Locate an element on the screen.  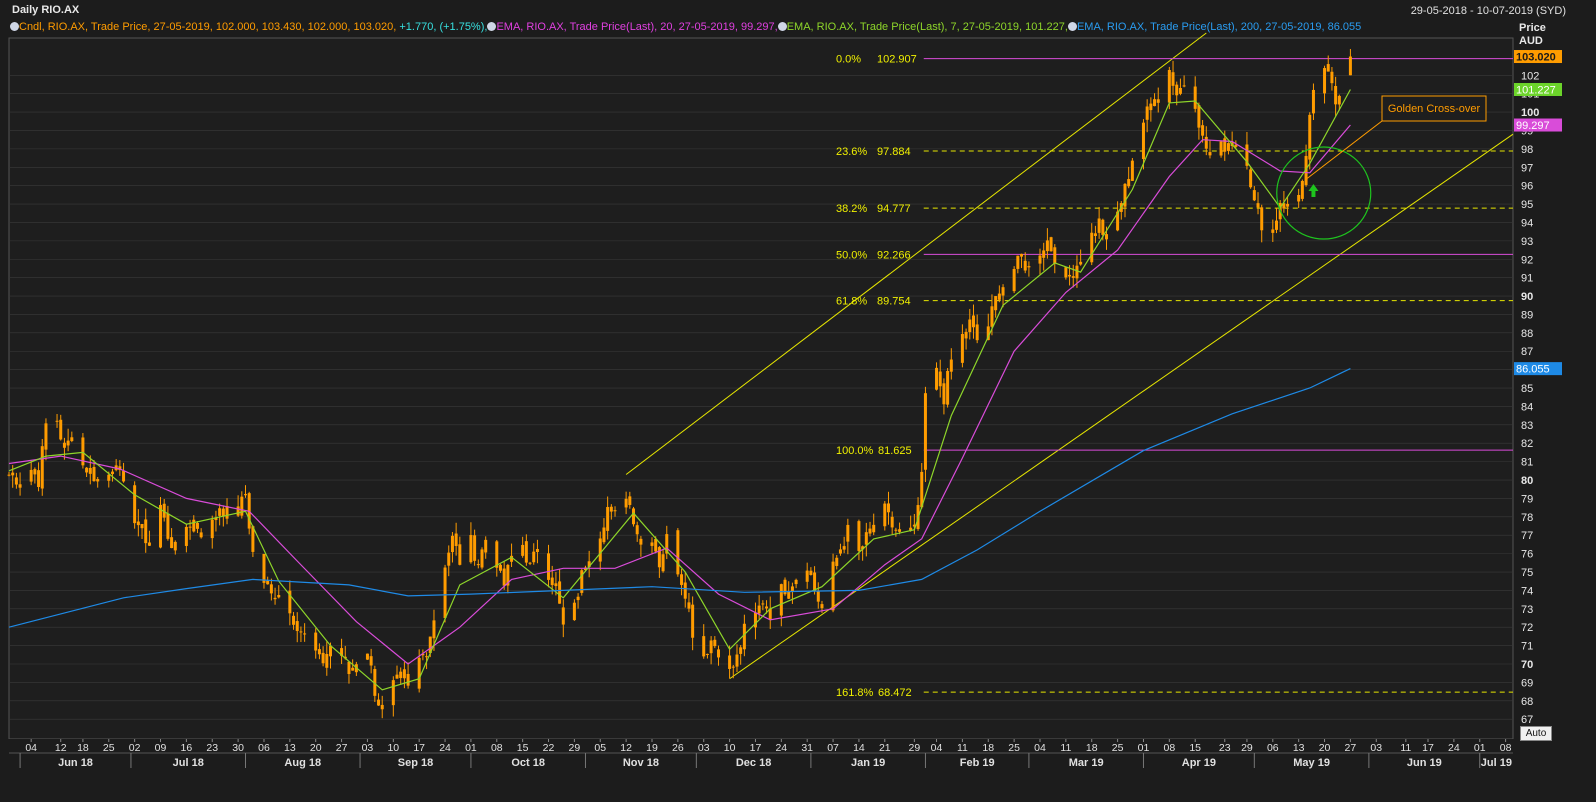
fib-pct-label: 23.6% is located at coordinates (851, 152).